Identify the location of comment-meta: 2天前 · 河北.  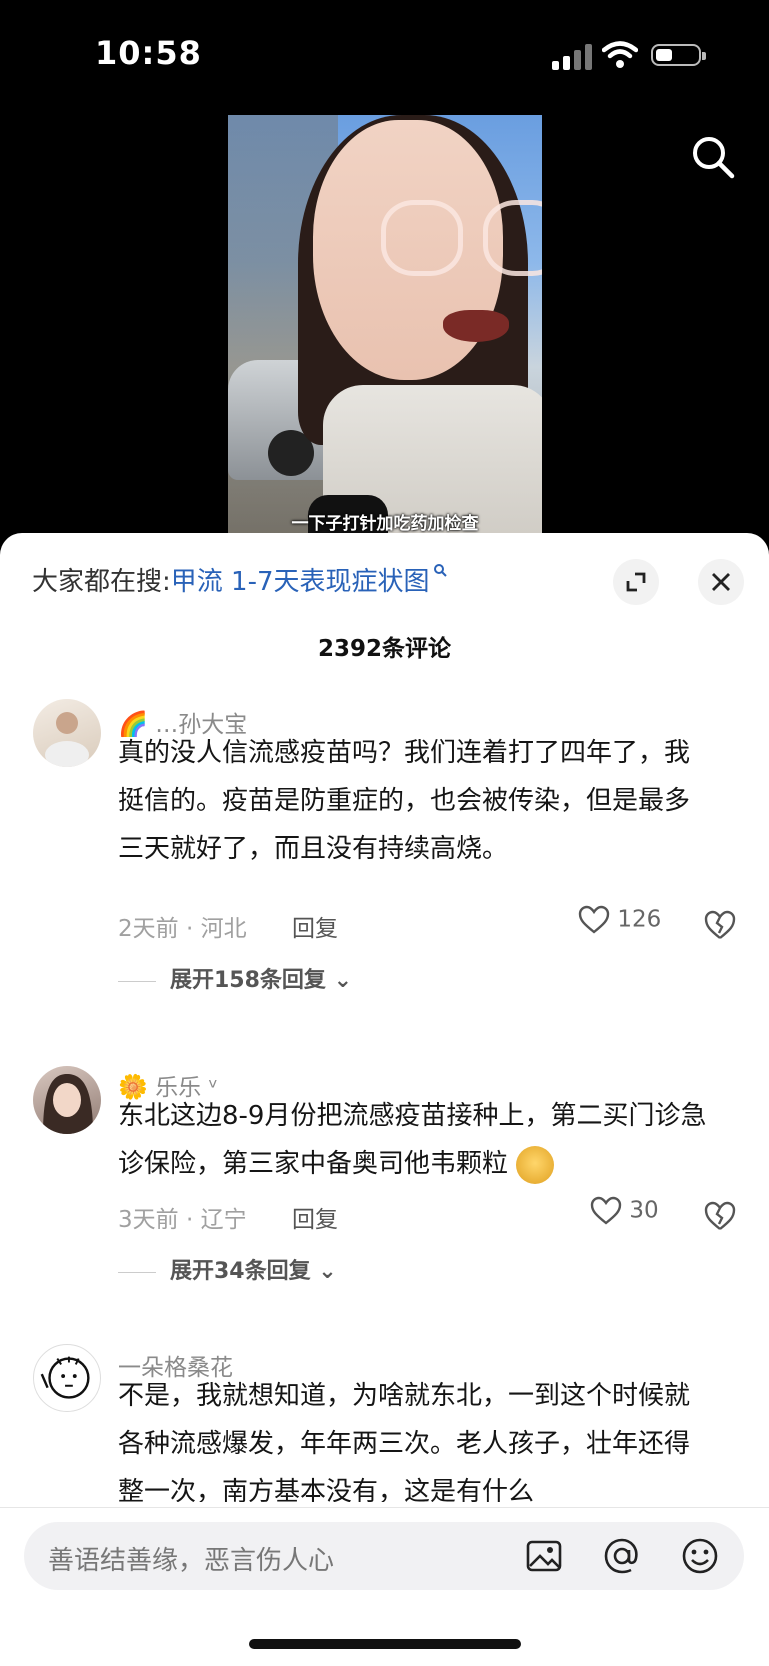
(182, 929).